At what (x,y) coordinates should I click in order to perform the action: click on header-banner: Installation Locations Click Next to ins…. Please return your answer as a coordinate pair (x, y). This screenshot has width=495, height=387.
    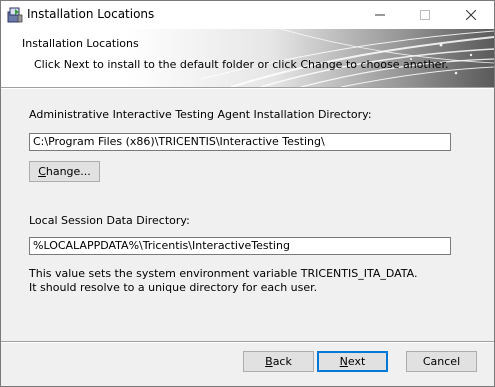
    Looking at the image, I should click on (247, 58).